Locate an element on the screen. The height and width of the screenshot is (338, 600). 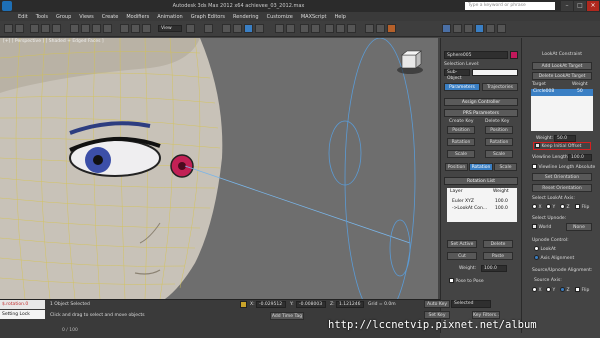
upnode-world-check-icon is located at coordinates (534, 226).